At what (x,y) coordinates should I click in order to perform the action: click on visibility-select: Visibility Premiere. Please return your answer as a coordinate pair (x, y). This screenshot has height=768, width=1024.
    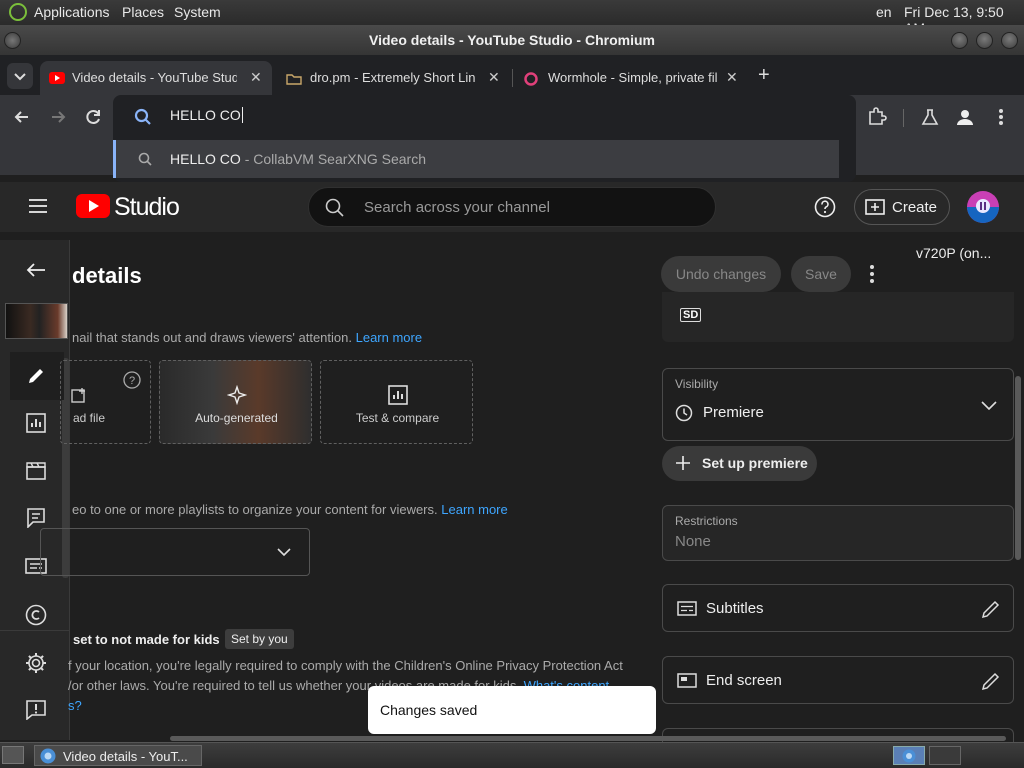
    Looking at the image, I should click on (838, 404).